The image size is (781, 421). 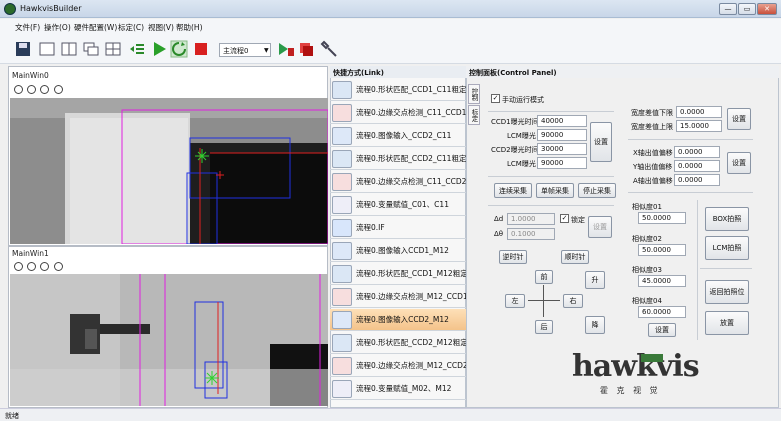 I want to click on delta-d-label: Δd, so click(x=499, y=219).